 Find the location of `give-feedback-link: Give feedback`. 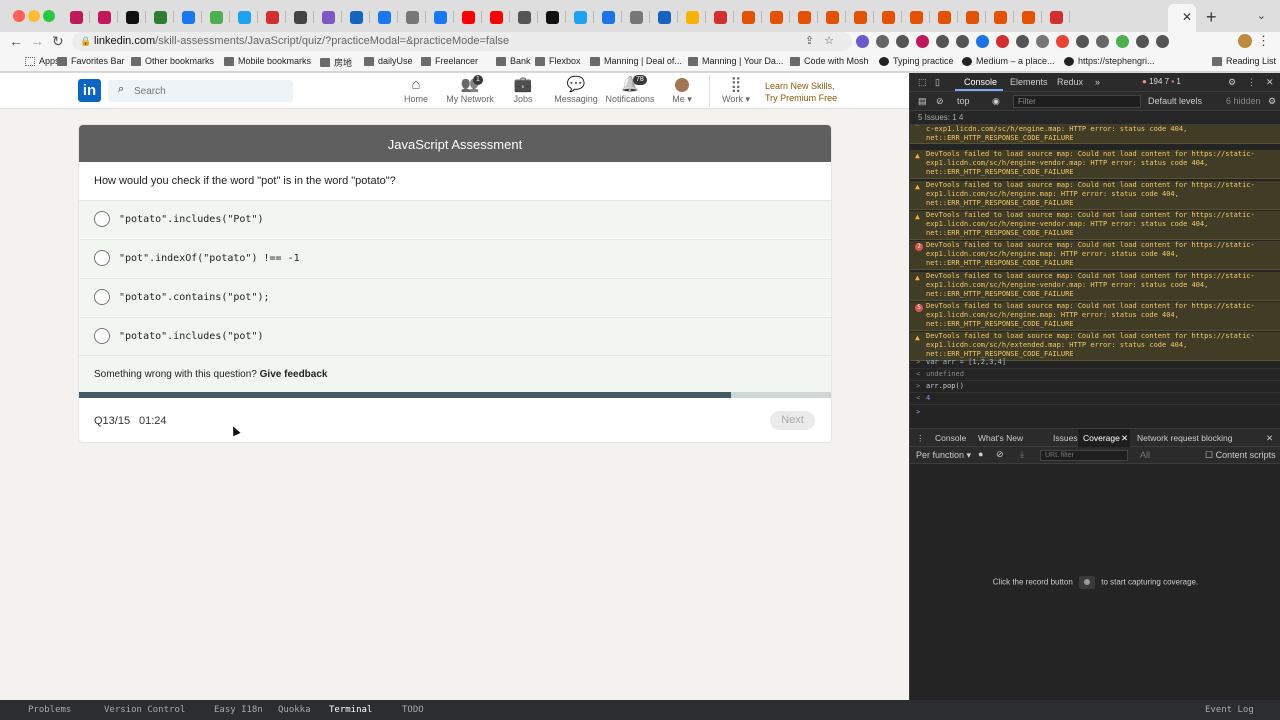

give-feedback-link: Give feedback is located at coordinates (294, 374).